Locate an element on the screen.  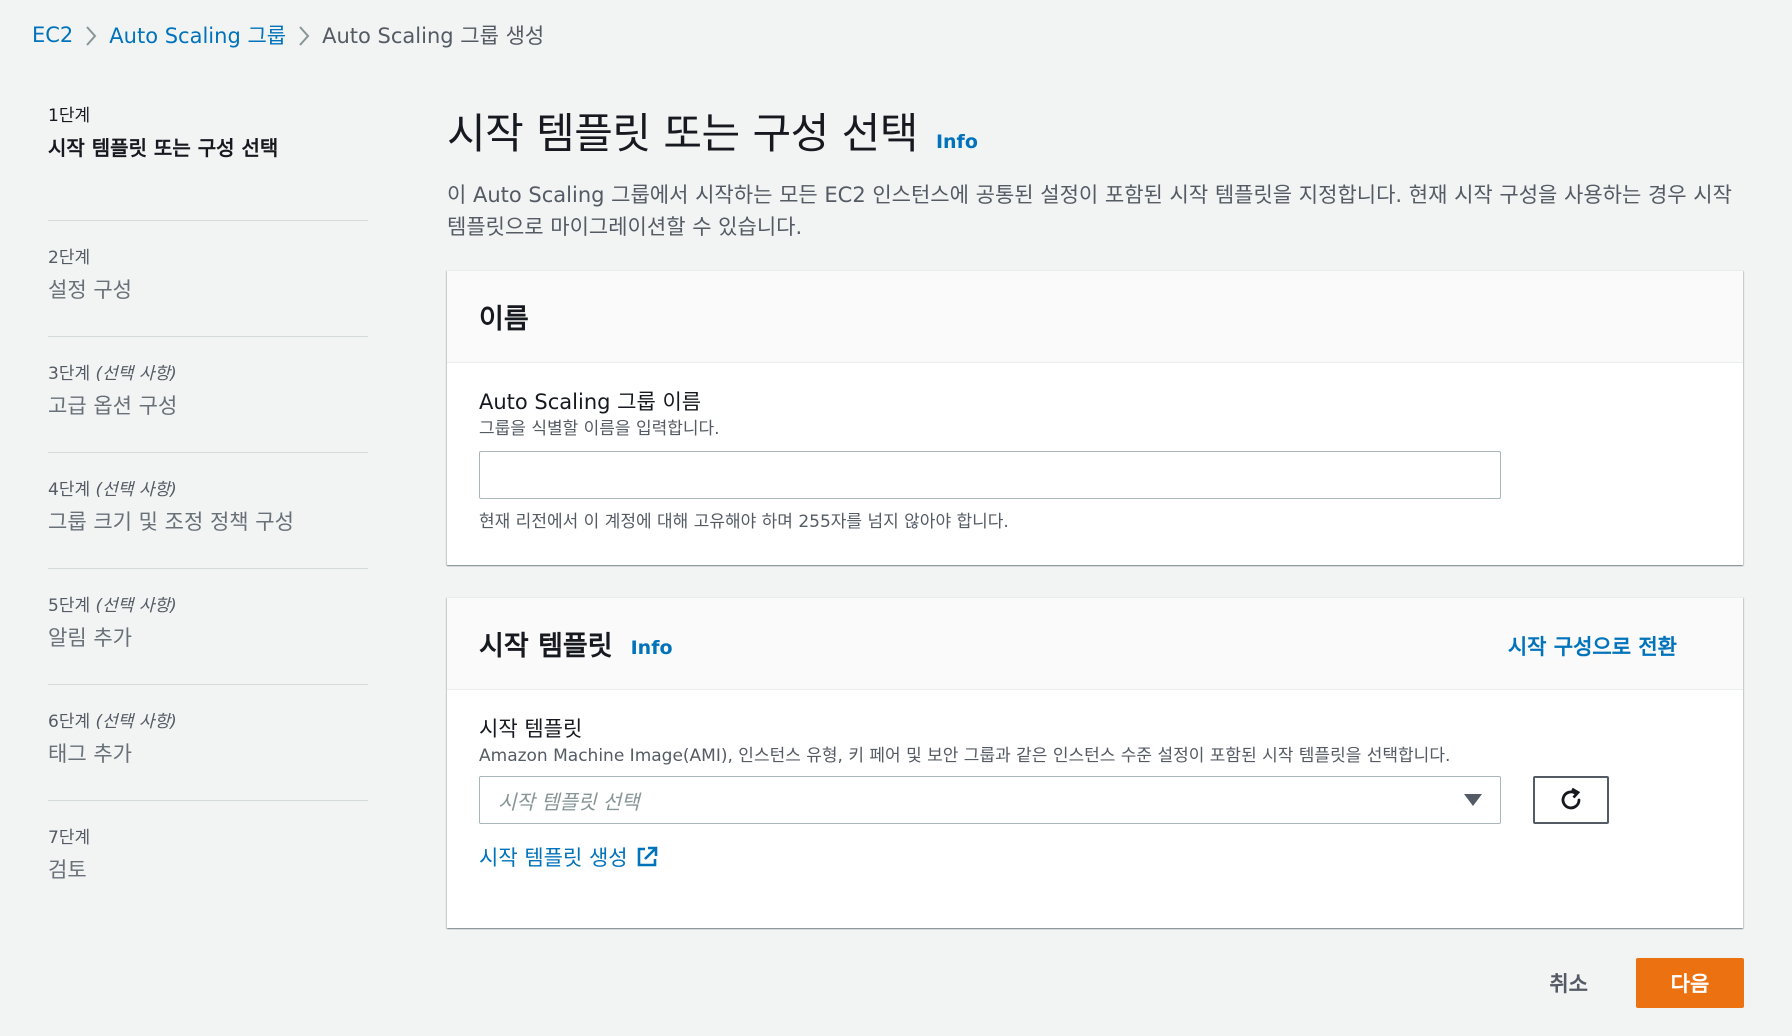
cancel-button: 취소 is located at coordinates (1568, 983).